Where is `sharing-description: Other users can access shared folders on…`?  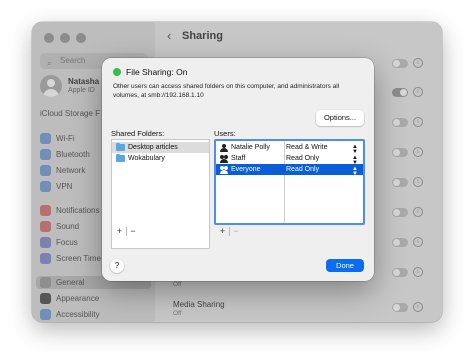
sharing-description: Other users can access shared folders on… is located at coordinates (226, 91).